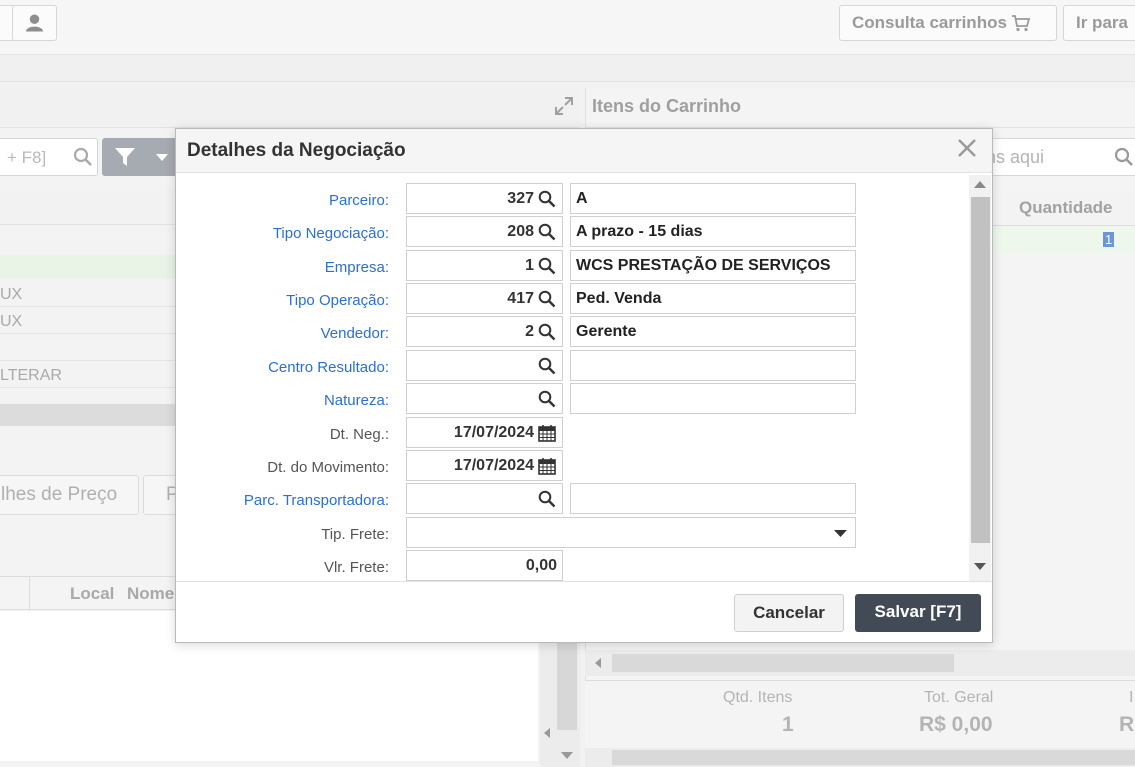  Describe the element at coordinates (90, 207) in the screenshot. I see `left-grid-header` at that location.